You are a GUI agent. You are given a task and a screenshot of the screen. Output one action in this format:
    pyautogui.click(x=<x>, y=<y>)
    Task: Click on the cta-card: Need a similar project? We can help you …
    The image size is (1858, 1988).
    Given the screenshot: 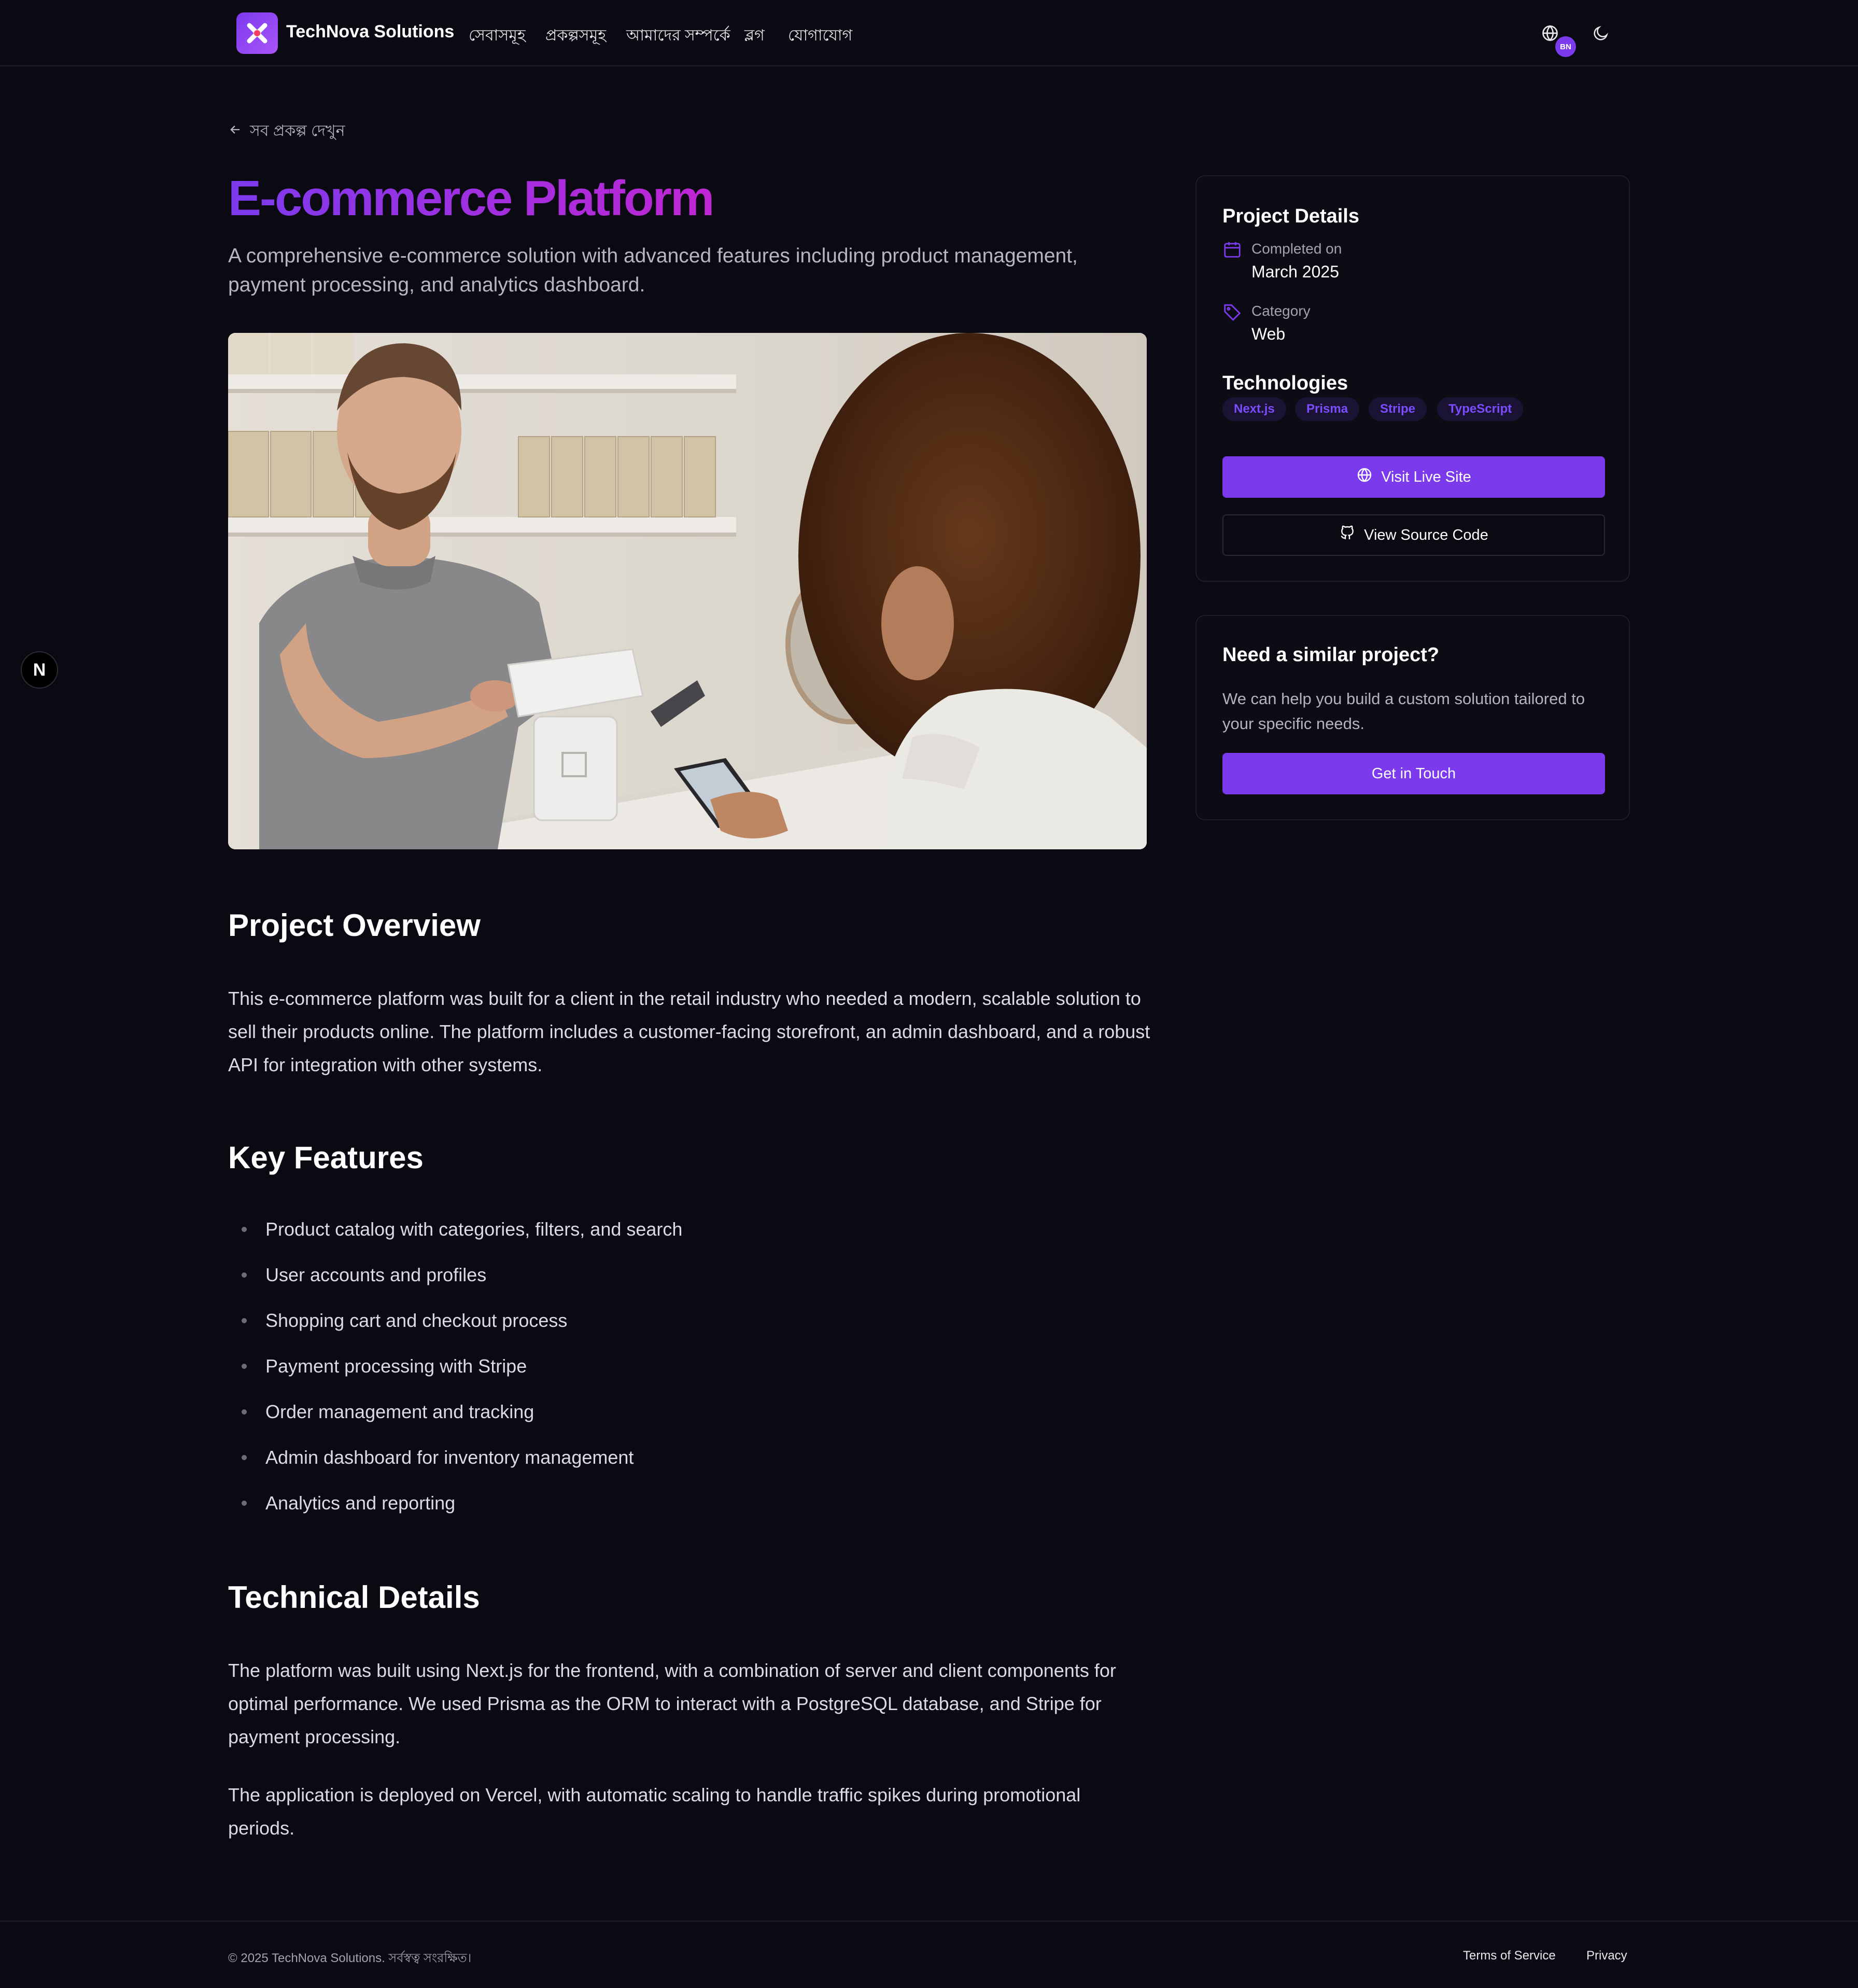 What is the action you would take?
    pyautogui.click(x=1412, y=717)
    